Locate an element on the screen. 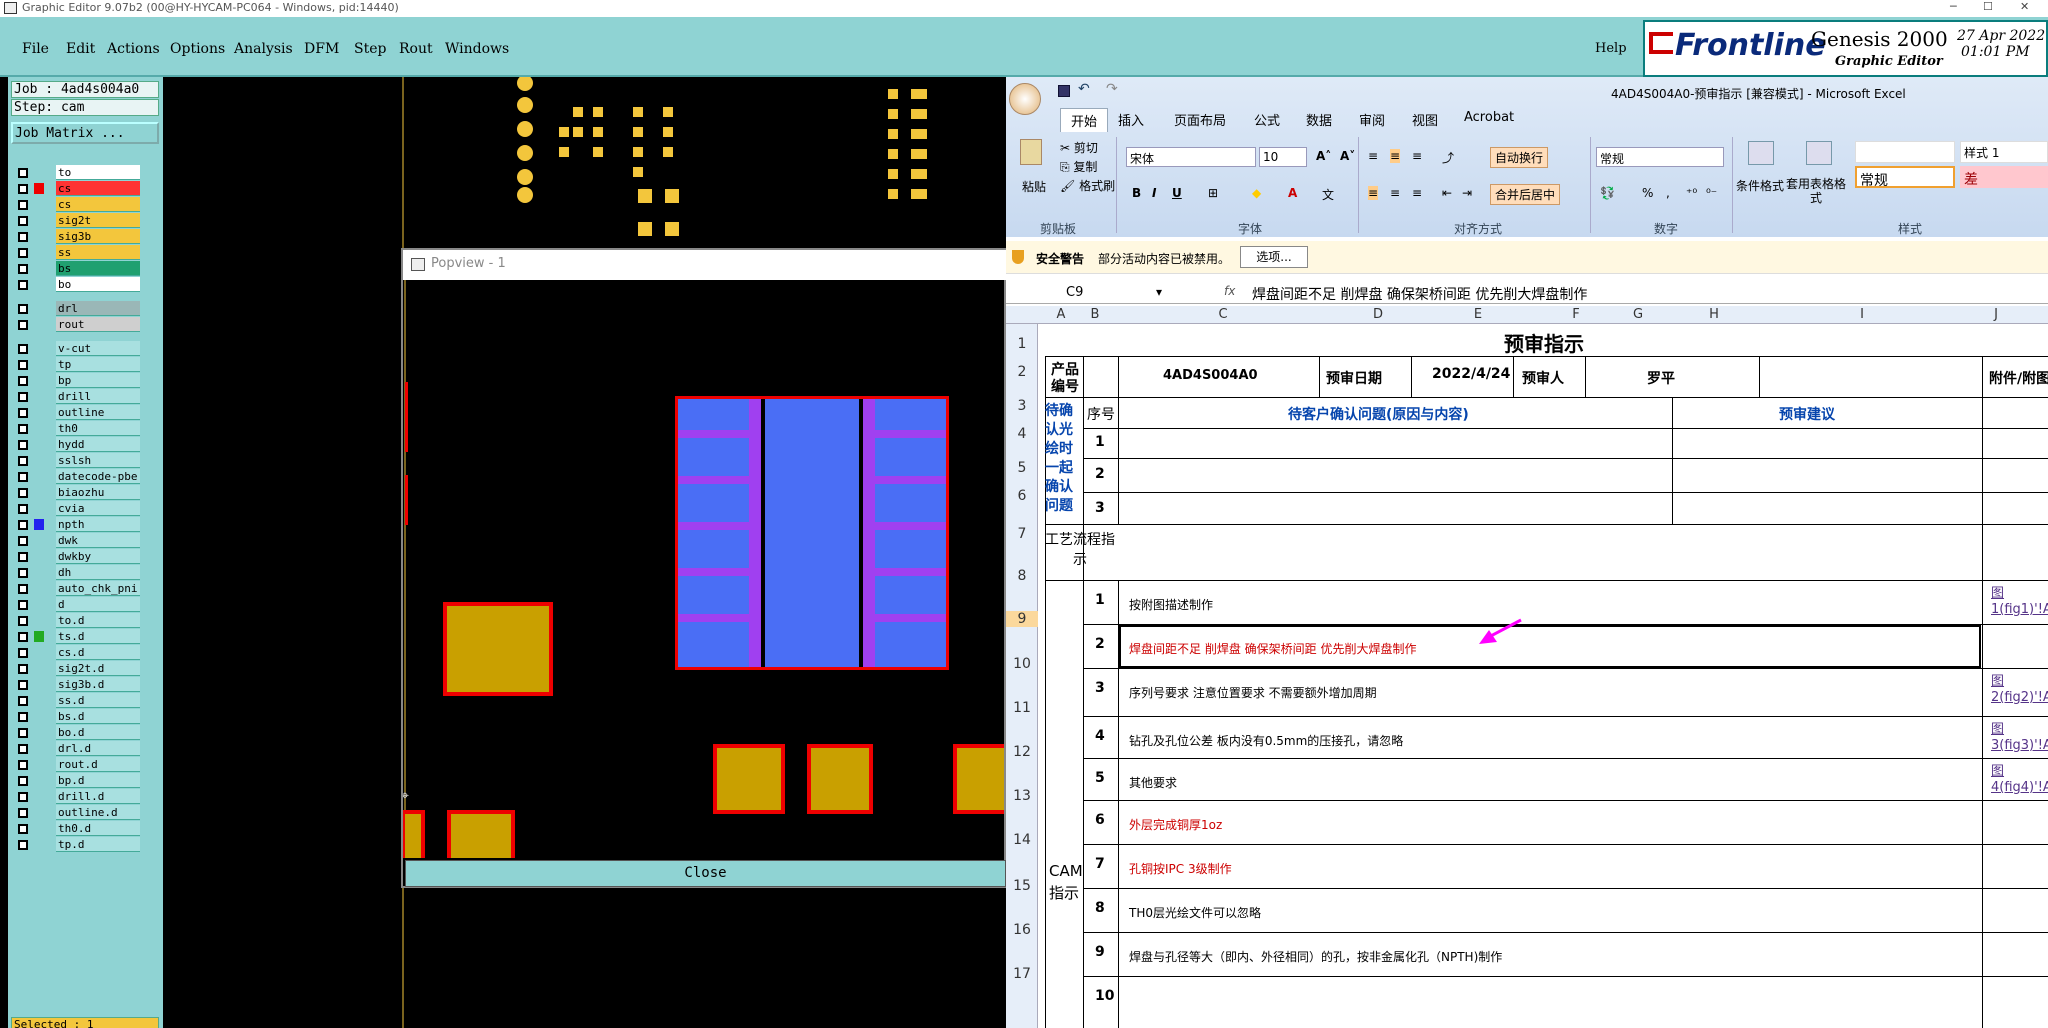  layer-row: d is located at coordinates (77, 604).